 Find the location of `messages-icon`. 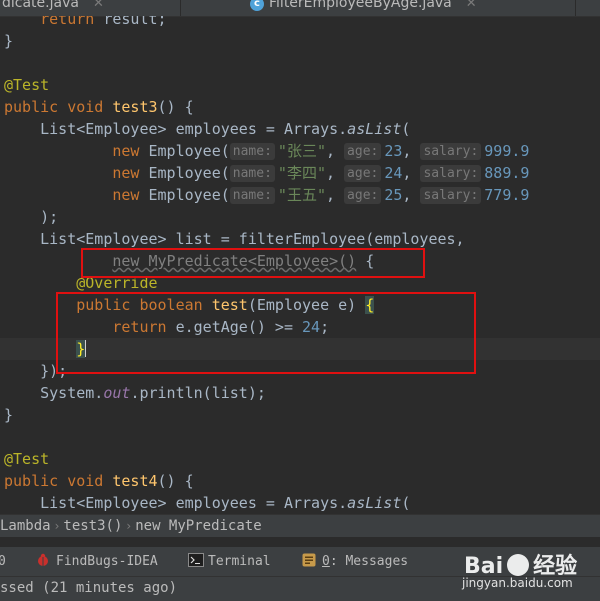

messages-icon is located at coordinates (309, 558).